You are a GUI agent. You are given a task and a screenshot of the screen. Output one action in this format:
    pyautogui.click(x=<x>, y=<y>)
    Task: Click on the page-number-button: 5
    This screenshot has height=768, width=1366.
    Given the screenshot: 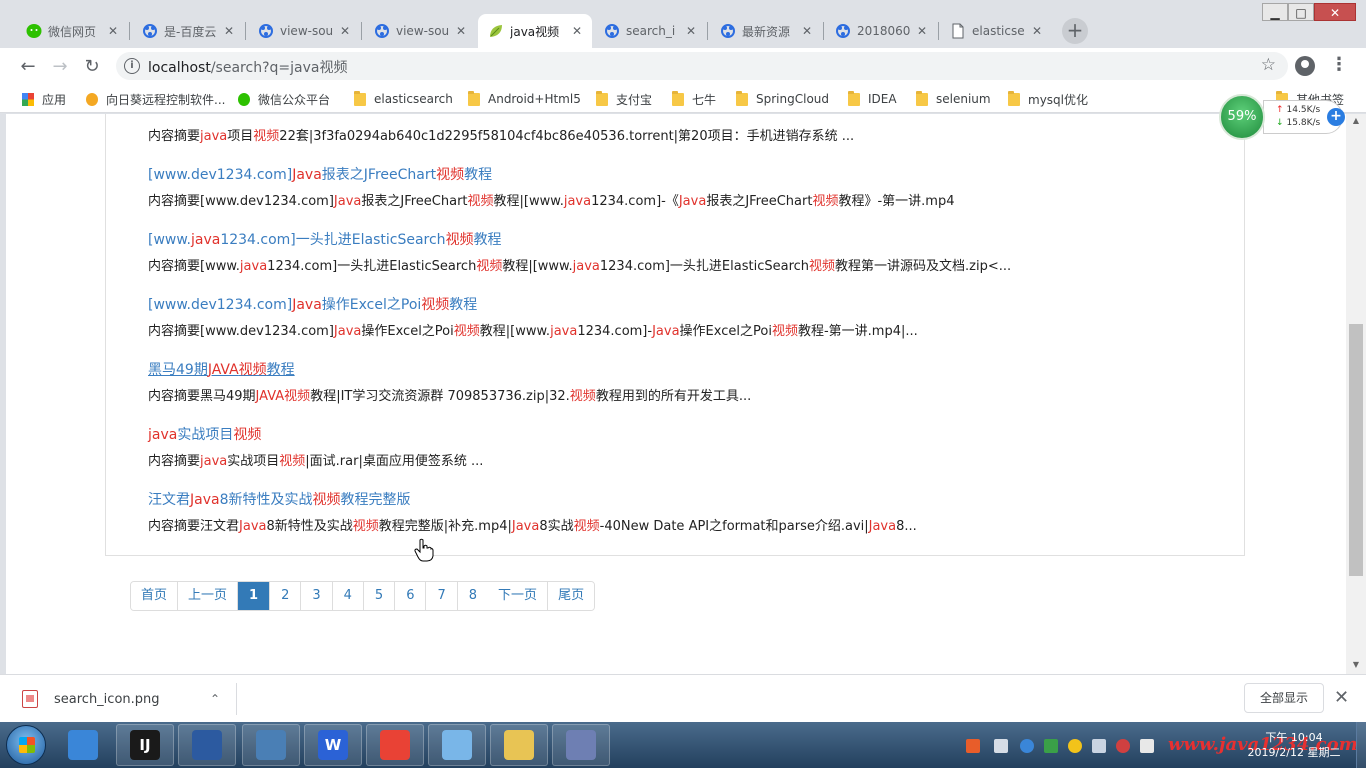 What is the action you would take?
    pyautogui.click(x=379, y=596)
    